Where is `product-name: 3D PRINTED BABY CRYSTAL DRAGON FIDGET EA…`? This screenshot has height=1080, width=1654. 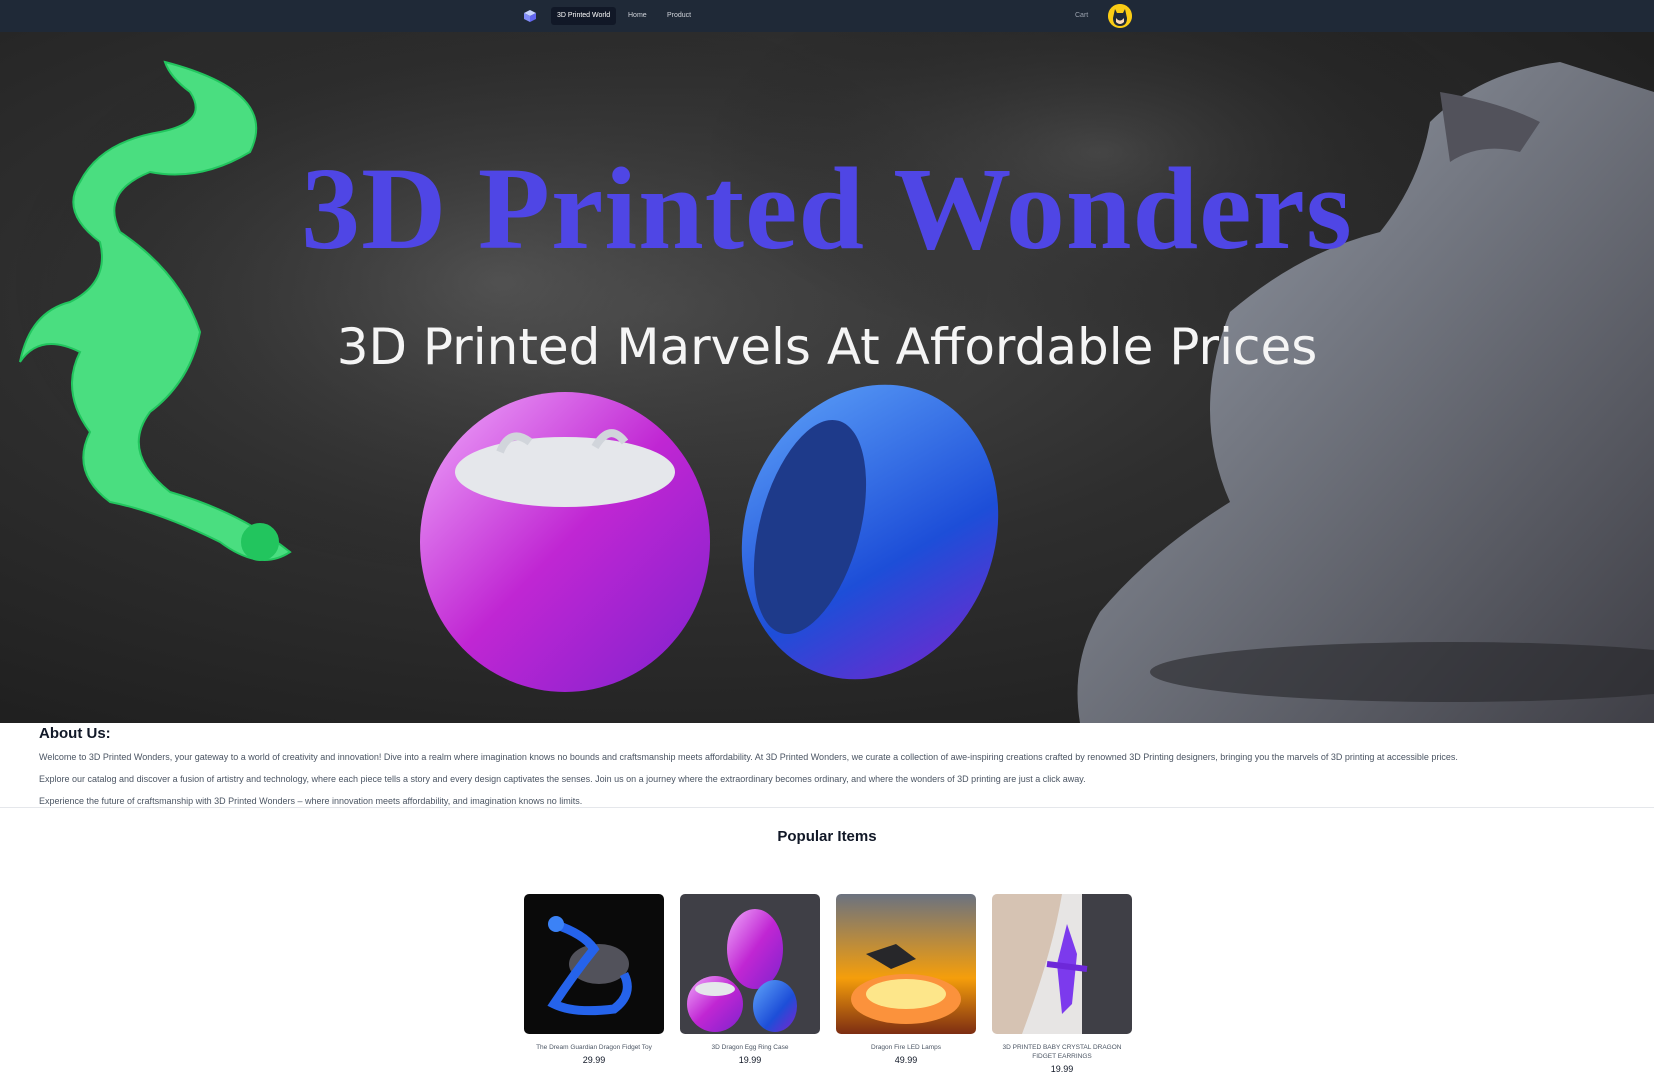 product-name: 3D PRINTED BABY CRYSTAL DRAGON FIDGET EA… is located at coordinates (1062, 1052).